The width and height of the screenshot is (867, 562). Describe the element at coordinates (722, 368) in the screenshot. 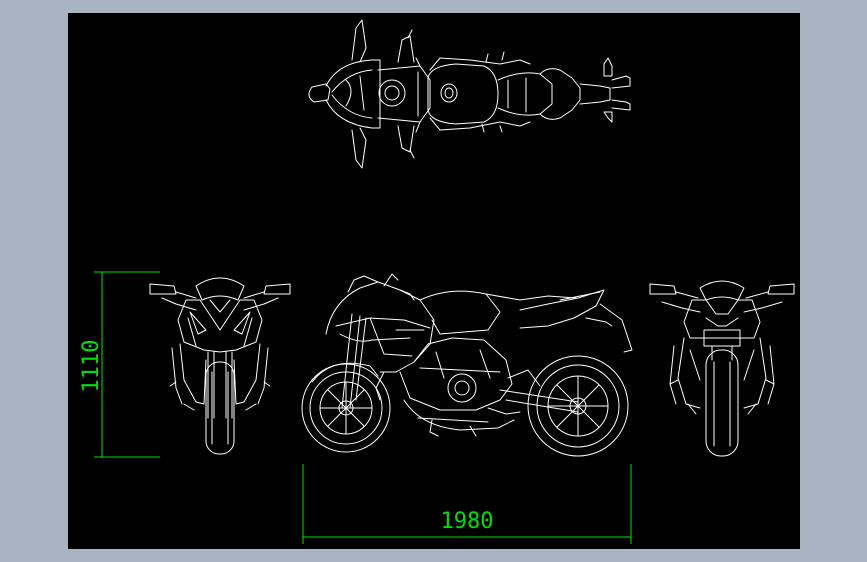

I see `motorcycle-rear-view` at that location.